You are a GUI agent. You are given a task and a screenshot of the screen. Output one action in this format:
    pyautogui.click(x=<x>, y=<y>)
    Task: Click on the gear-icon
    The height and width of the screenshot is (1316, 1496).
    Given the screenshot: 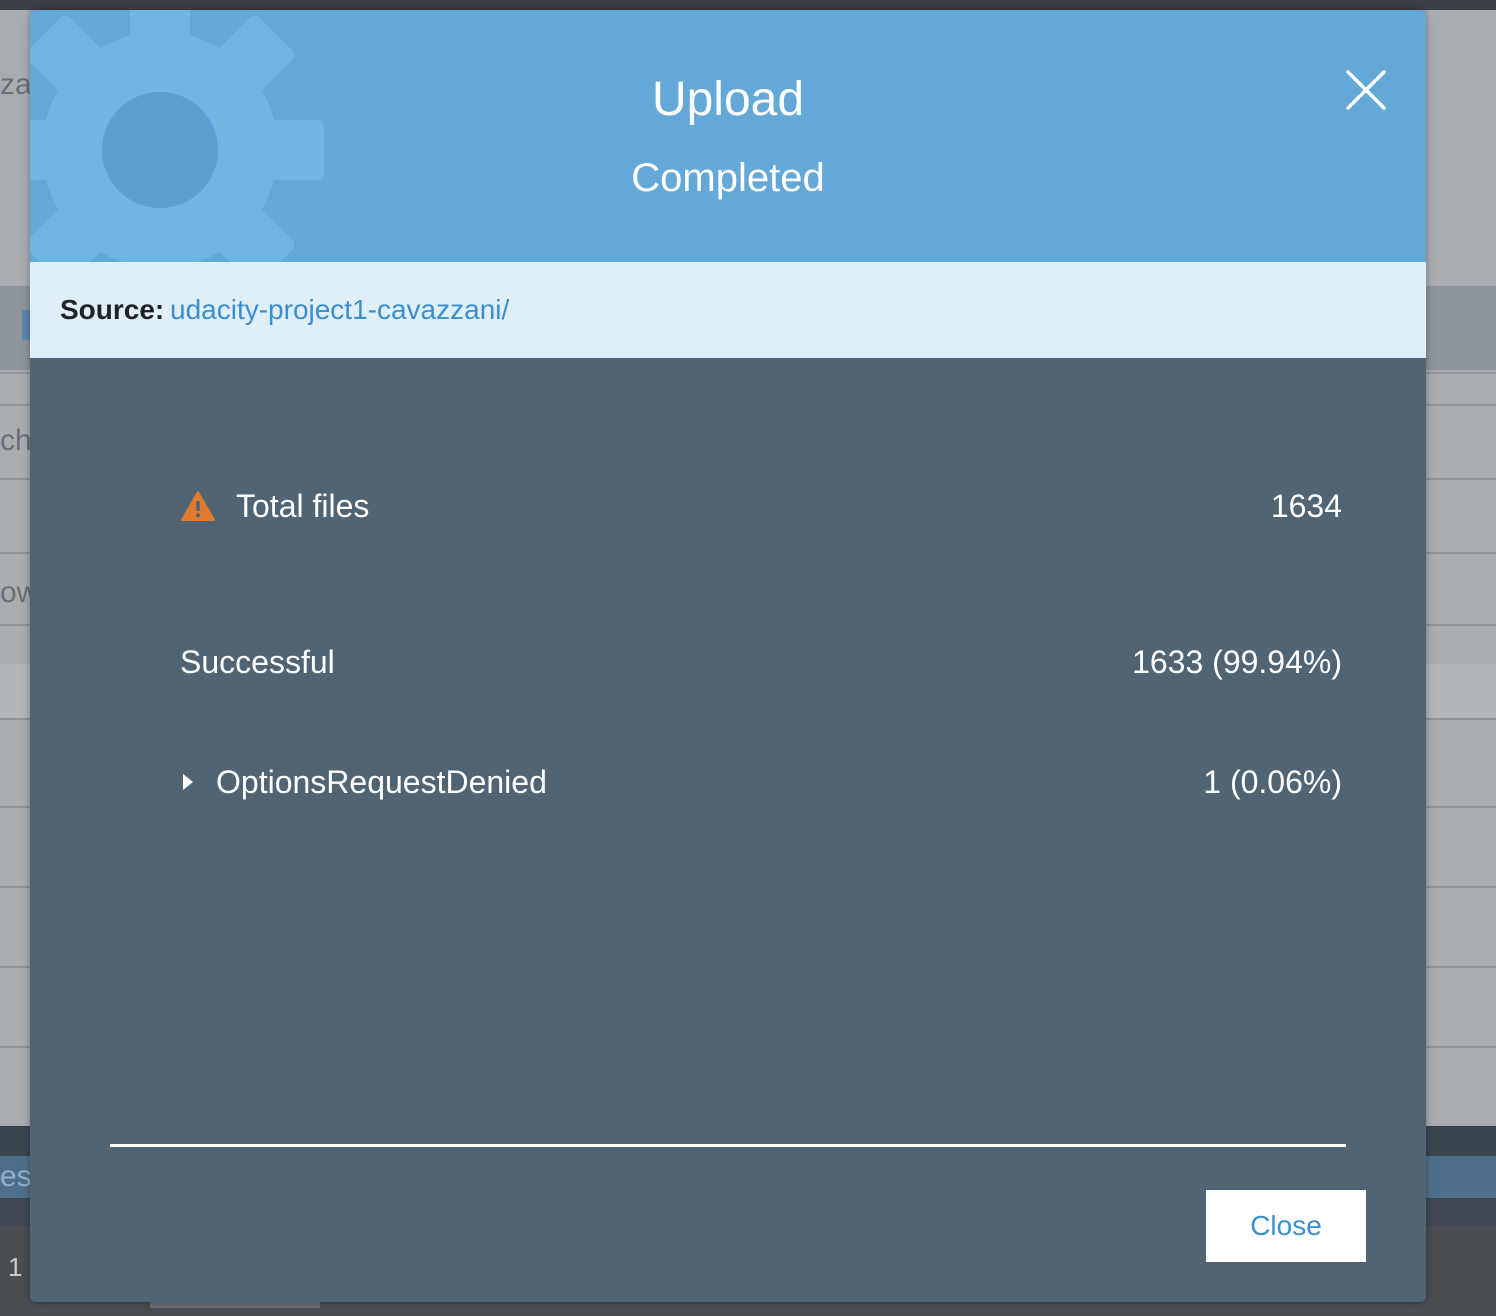 What is the action you would take?
    pyautogui.click(x=177, y=136)
    